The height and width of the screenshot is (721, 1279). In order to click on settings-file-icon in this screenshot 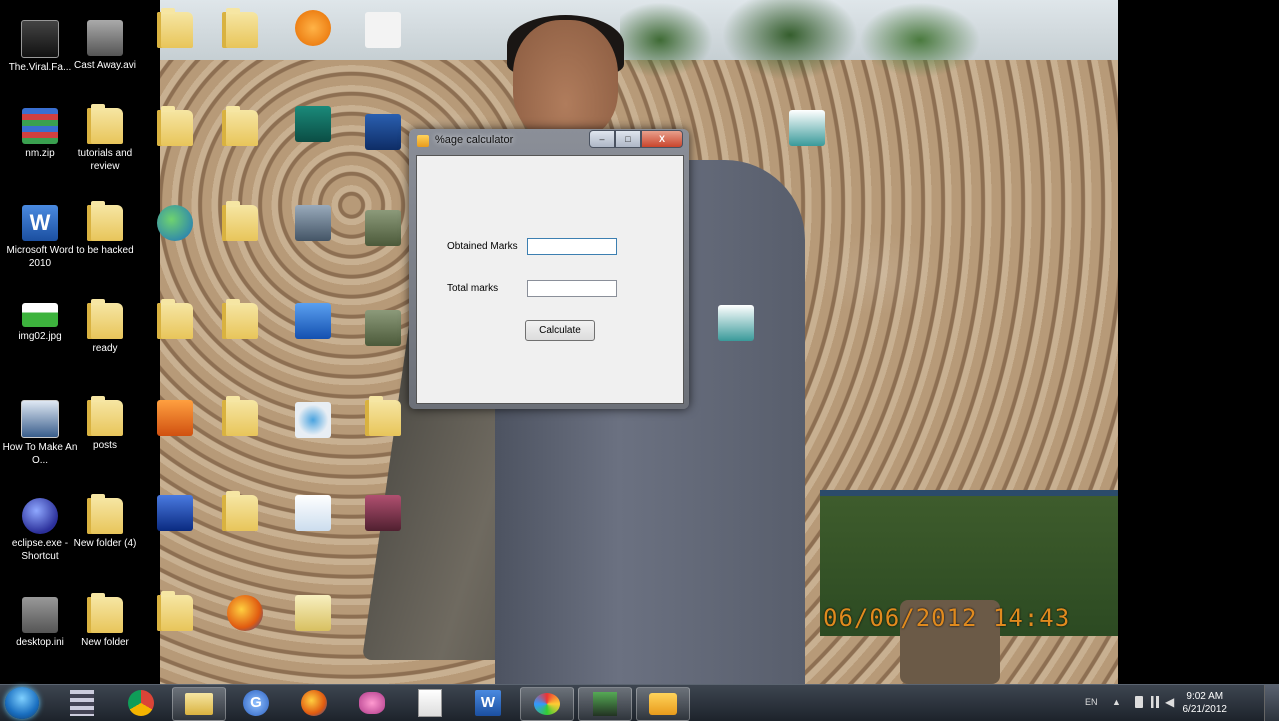, I will do `click(40, 615)`.